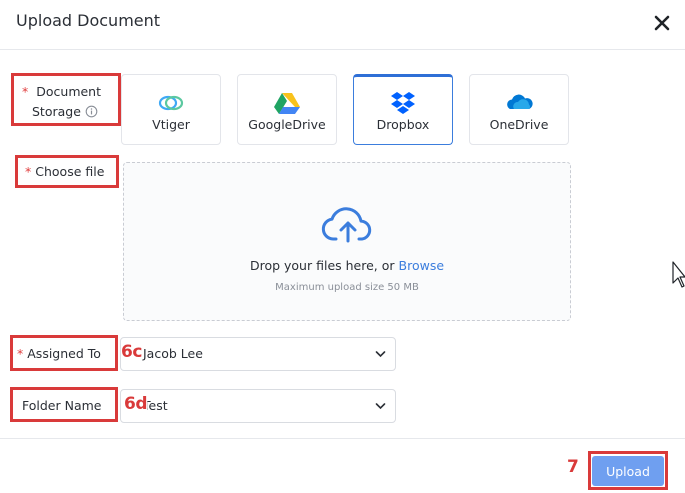  What do you see at coordinates (403, 124) in the screenshot?
I see `storage-option-label: Dropbox` at bounding box center [403, 124].